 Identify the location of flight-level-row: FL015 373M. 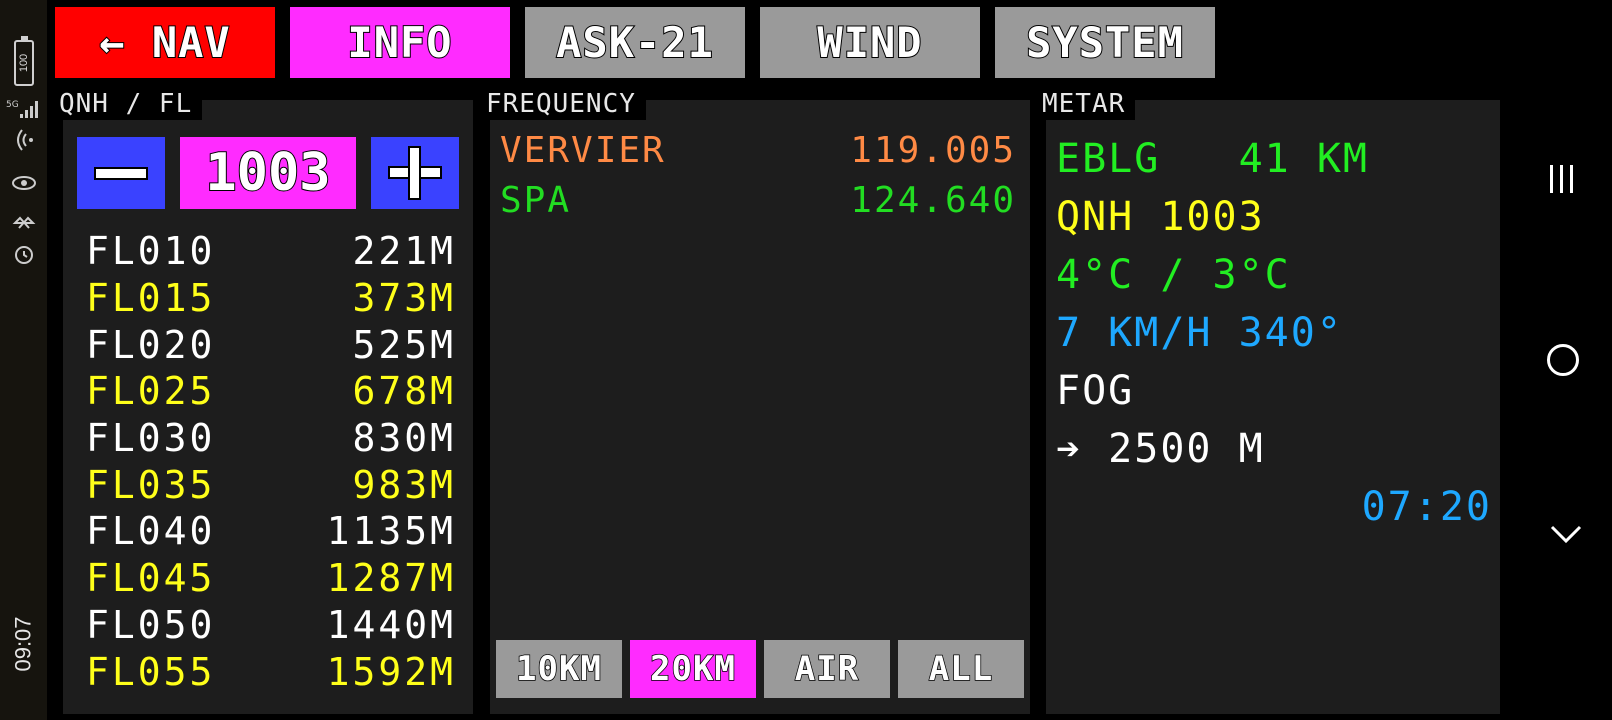
(271, 298).